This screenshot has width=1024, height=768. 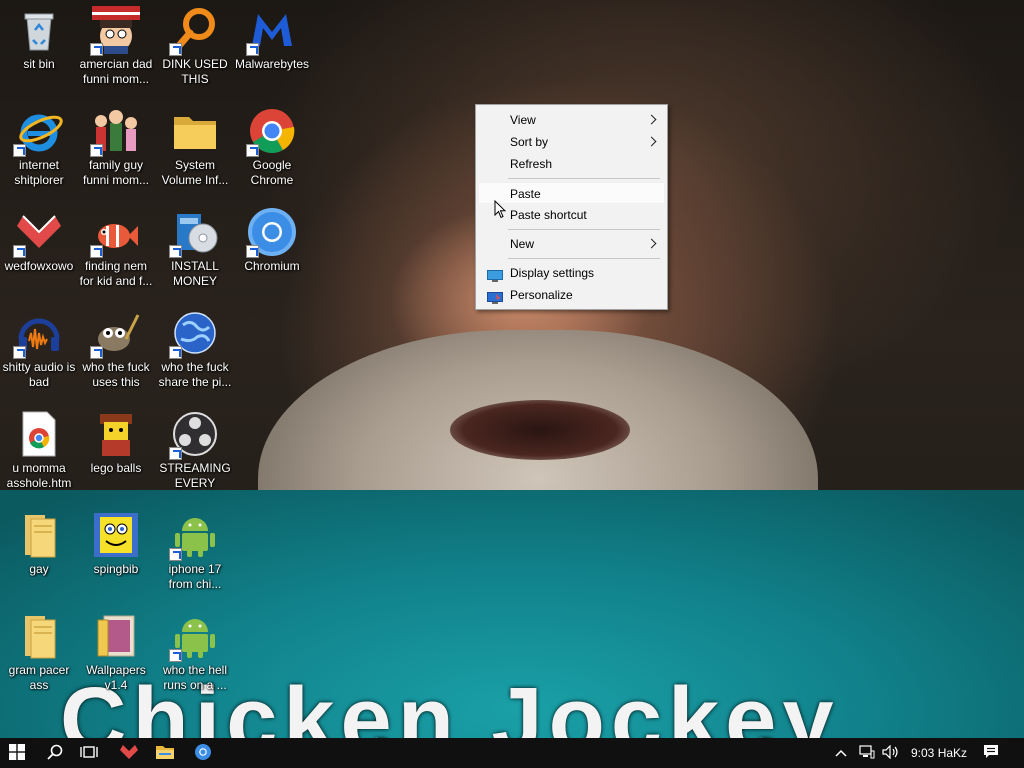 What do you see at coordinates (115, 132) in the screenshot?
I see `cartoon-family-icon` at bounding box center [115, 132].